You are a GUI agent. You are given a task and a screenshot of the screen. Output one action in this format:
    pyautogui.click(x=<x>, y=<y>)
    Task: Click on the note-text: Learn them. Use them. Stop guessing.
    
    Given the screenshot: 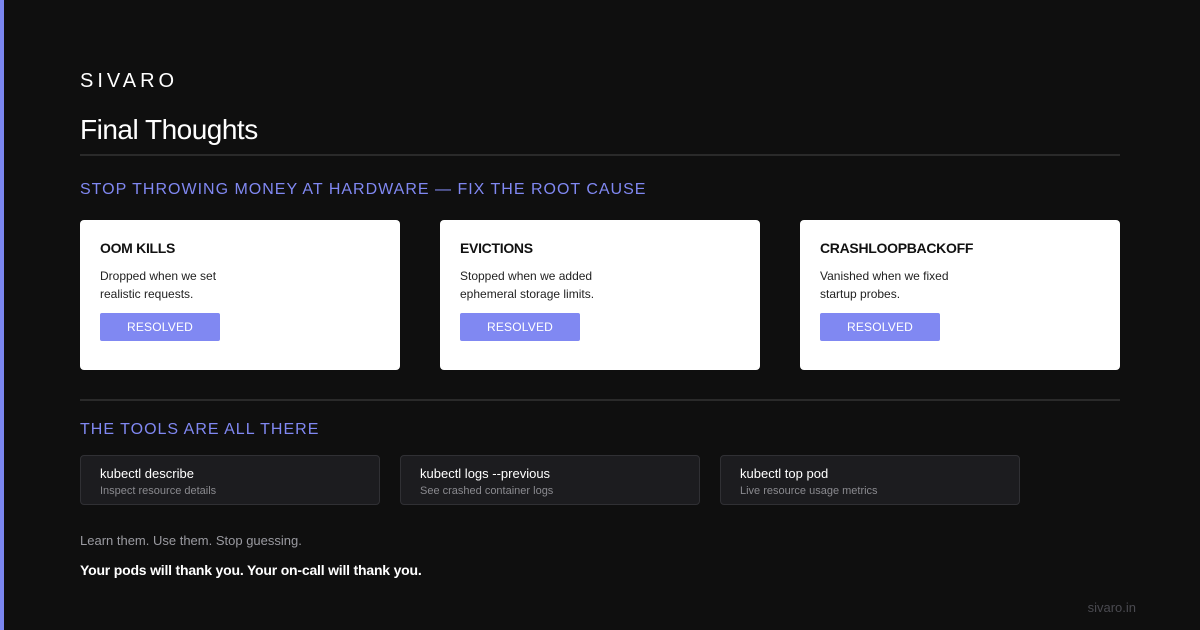 What is the action you would take?
    pyautogui.click(x=191, y=540)
    